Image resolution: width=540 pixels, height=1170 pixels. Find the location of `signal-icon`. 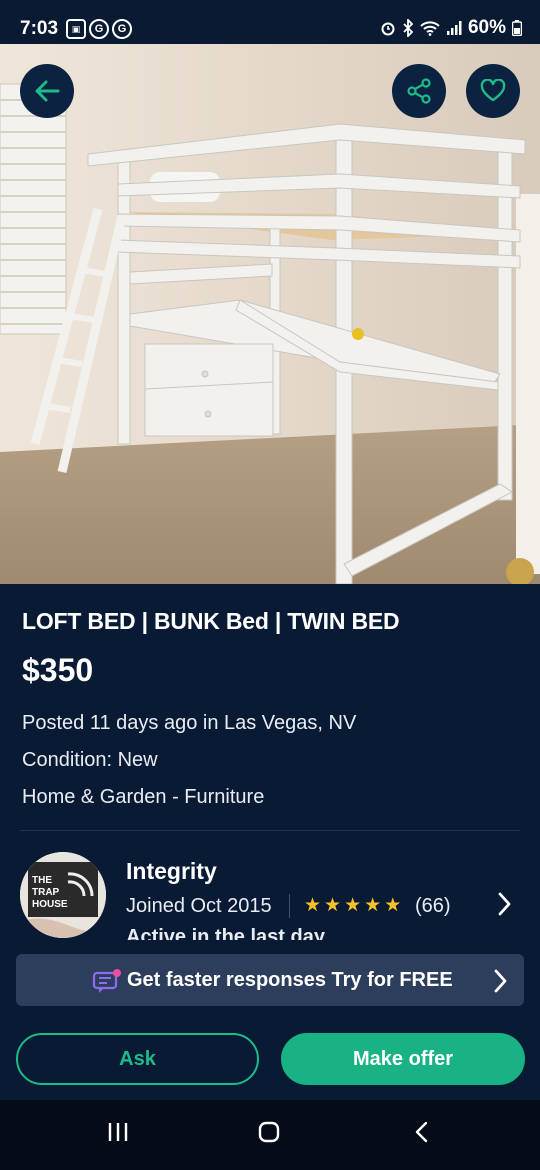

signal-icon is located at coordinates (454, 28).